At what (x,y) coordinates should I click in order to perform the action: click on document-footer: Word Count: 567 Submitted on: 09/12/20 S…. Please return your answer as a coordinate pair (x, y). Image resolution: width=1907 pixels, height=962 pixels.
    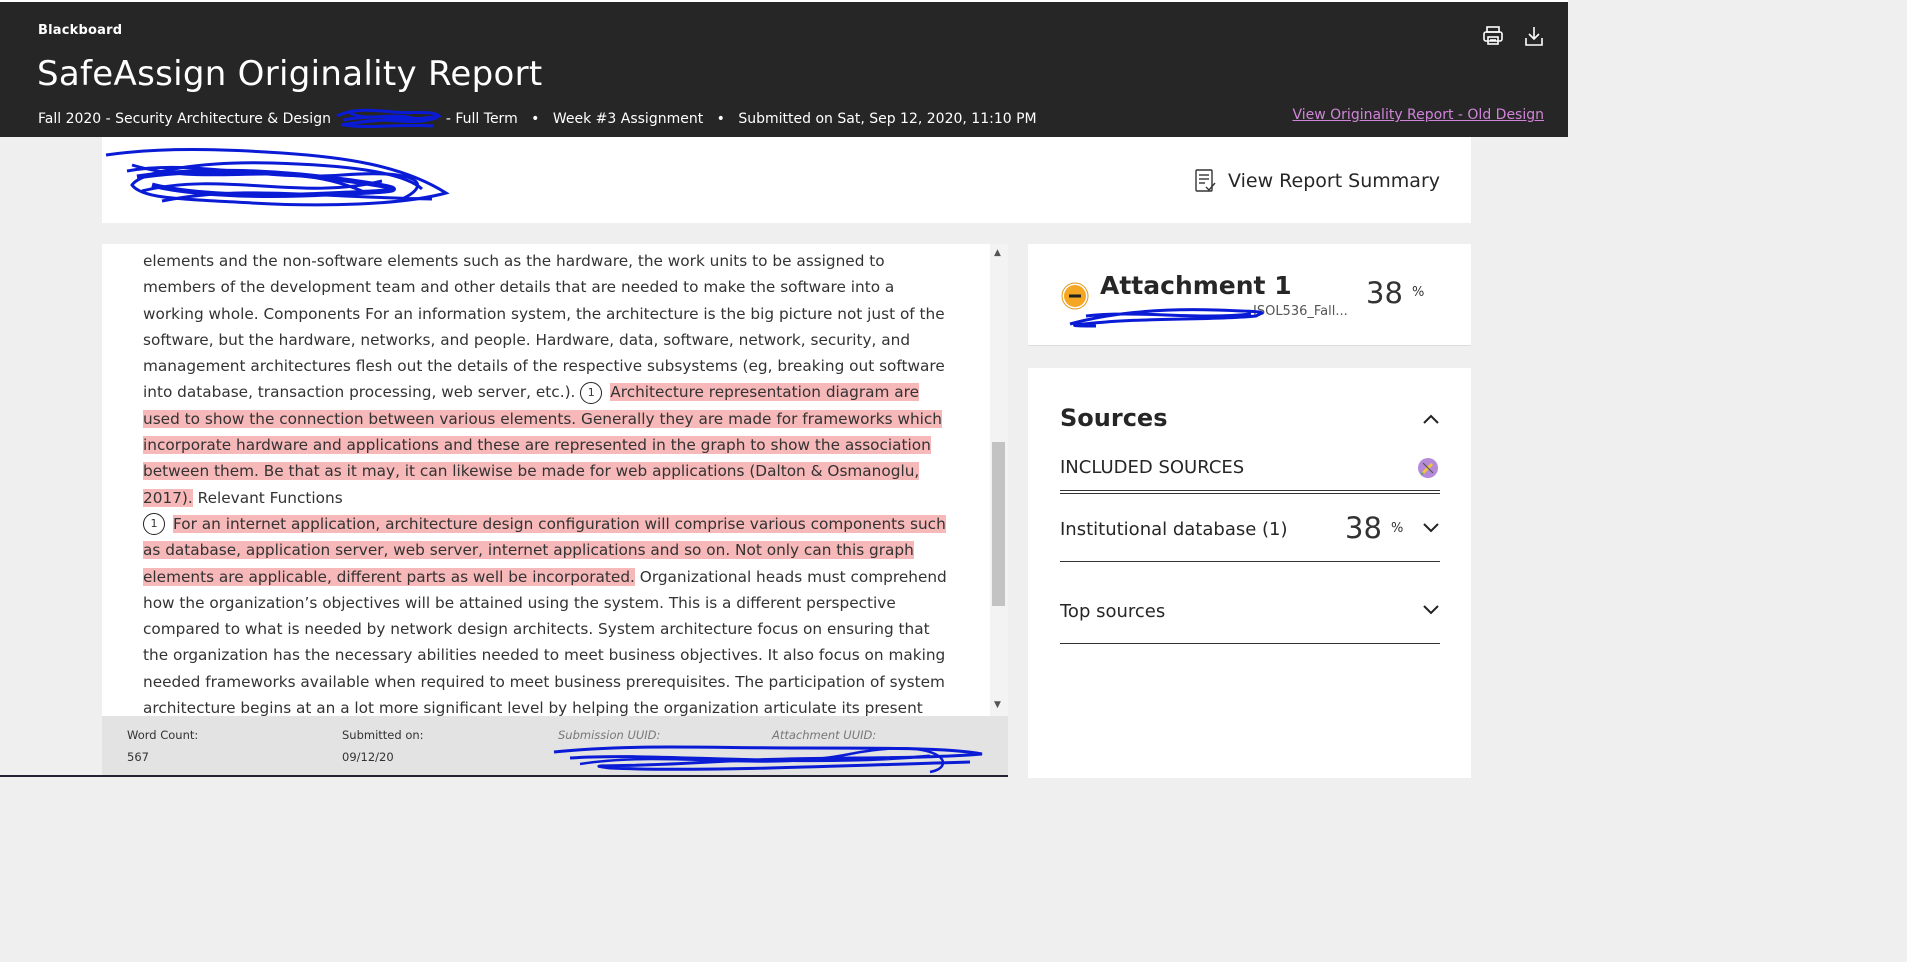
    Looking at the image, I should click on (555, 746).